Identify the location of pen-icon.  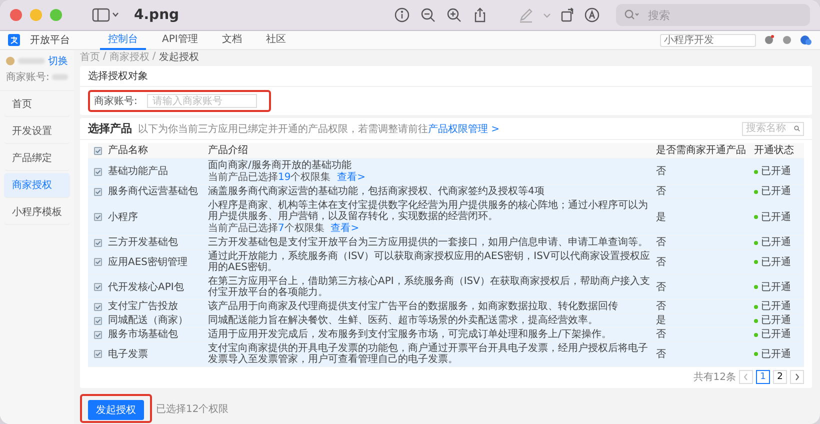
(526, 15).